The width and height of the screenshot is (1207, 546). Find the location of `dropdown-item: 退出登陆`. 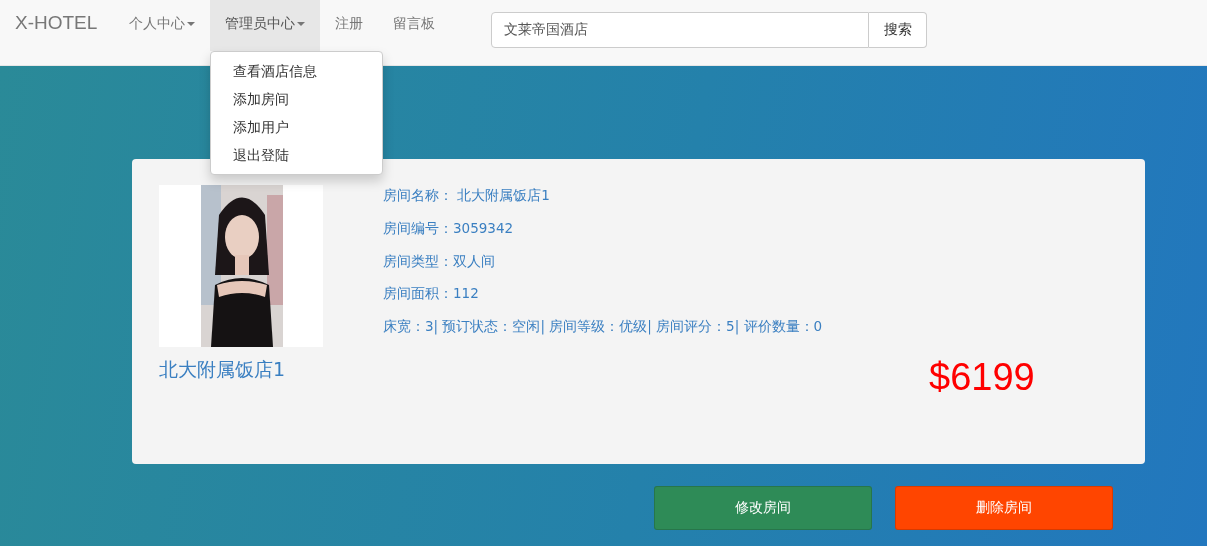

dropdown-item: 退出登陆 is located at coordinates (297, 155).